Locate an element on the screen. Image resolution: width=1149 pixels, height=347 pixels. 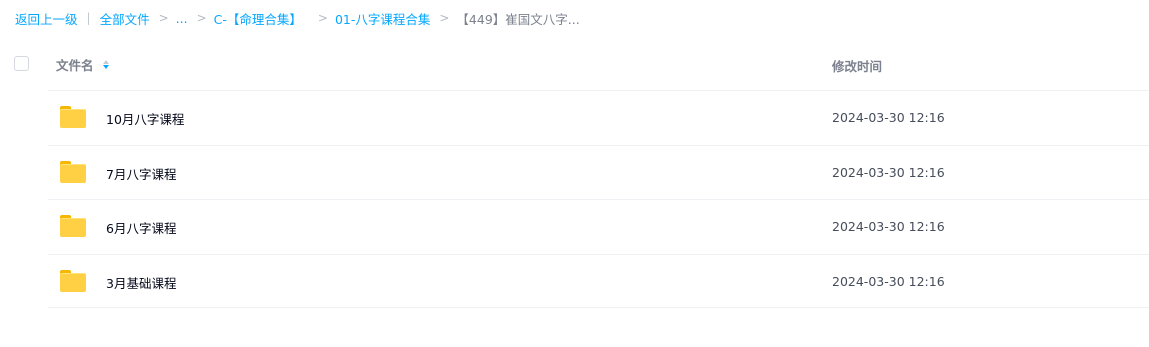
select-all-checkbox is located at coordinates (21, 63).